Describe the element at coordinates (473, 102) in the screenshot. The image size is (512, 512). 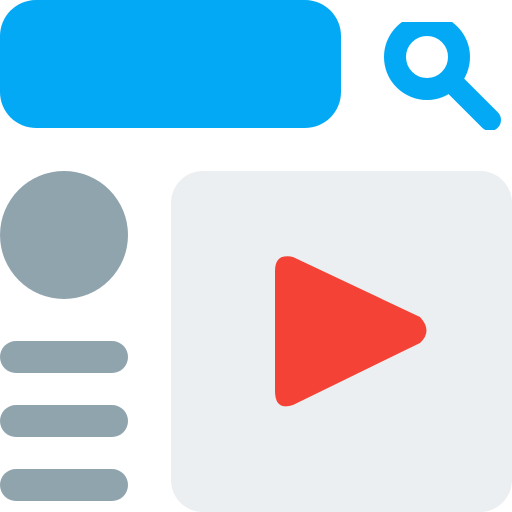
I see `search-icon-handle` at that location.